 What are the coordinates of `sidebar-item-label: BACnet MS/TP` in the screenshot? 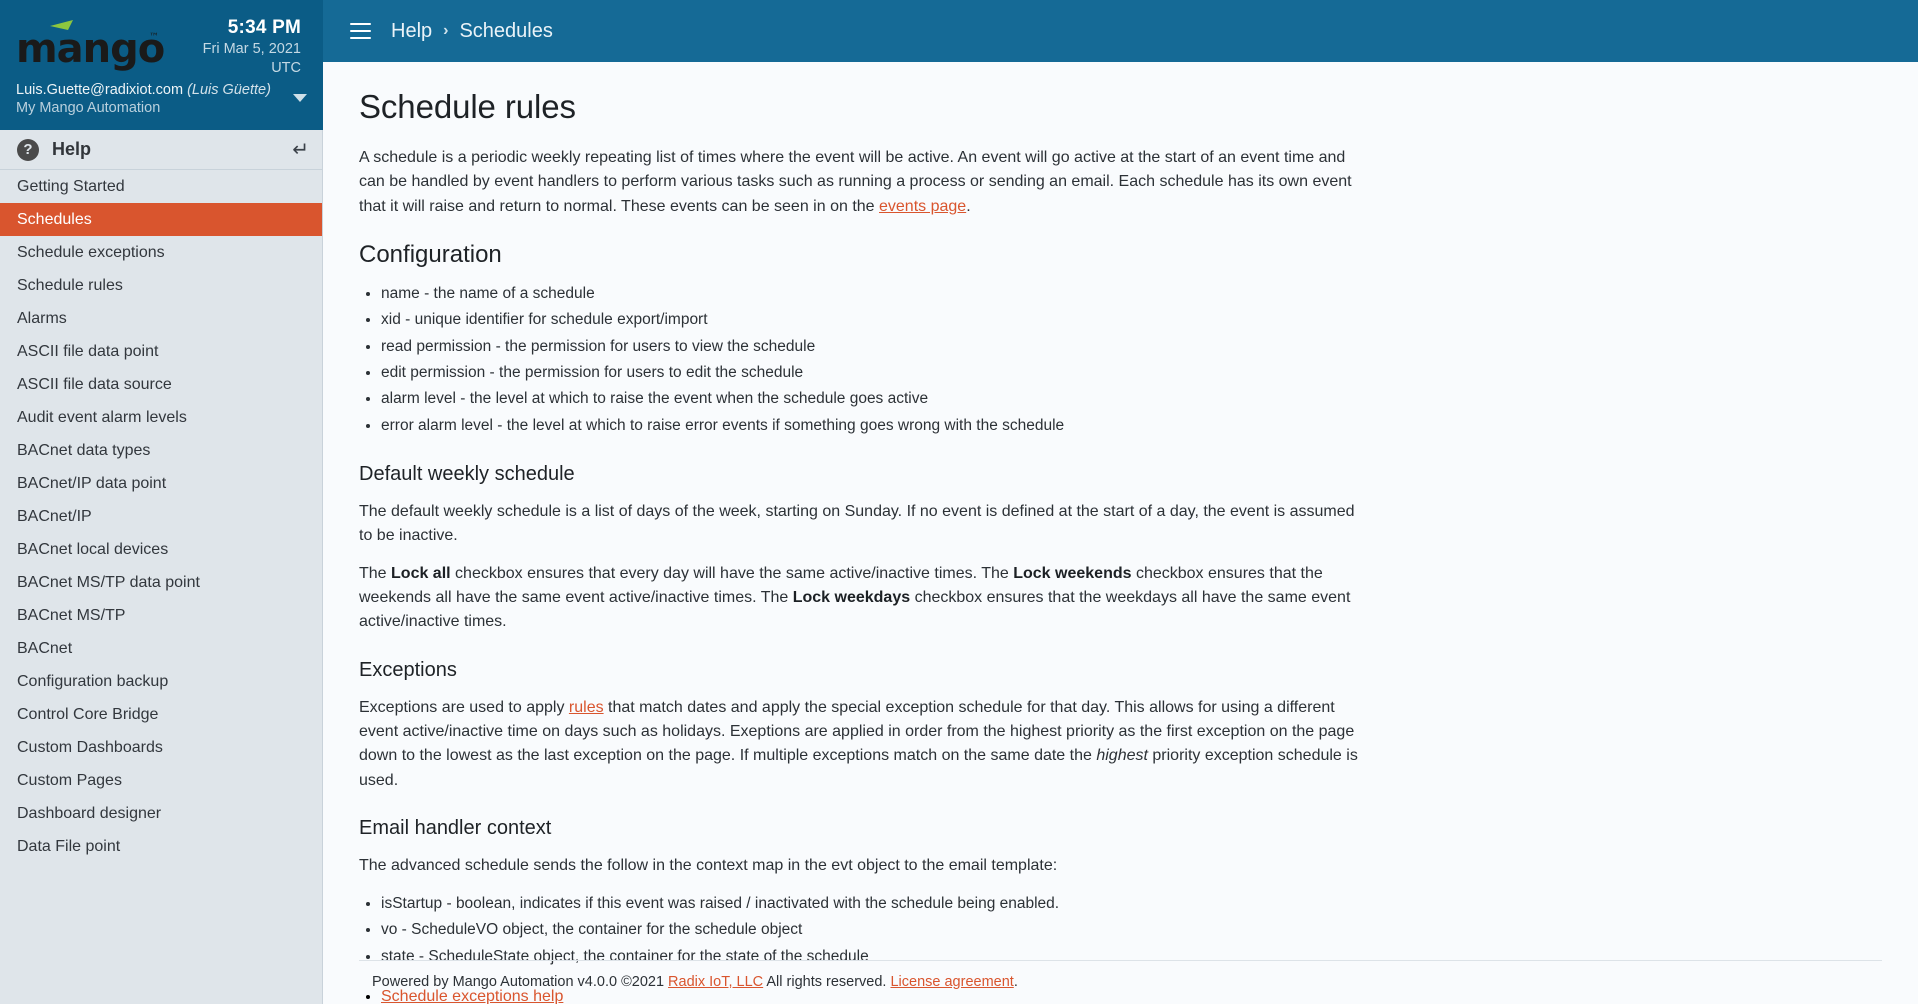 It's located at (71, 615).